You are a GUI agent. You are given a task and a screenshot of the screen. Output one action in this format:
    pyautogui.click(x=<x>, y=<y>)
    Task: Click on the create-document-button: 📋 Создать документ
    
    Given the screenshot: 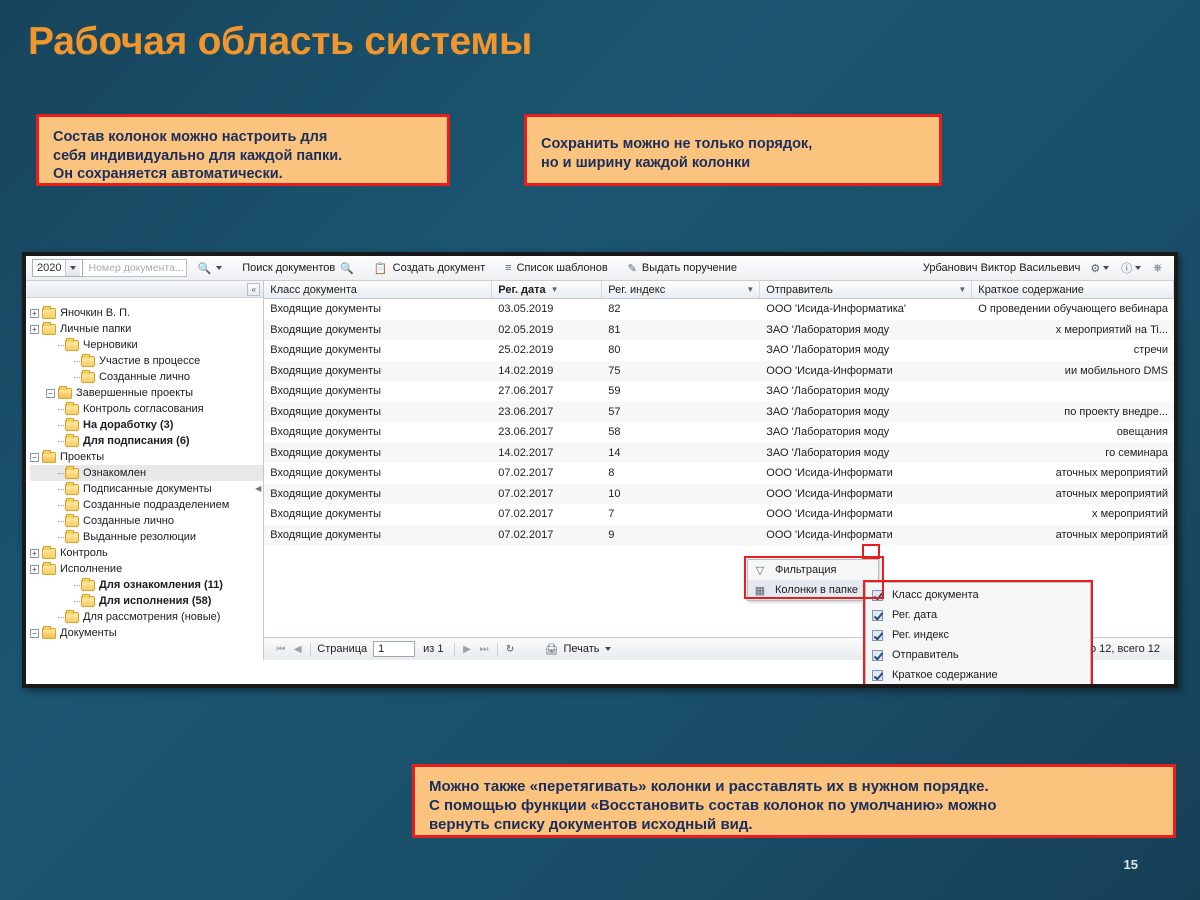 What is the action you would take?
    pyautogui.click(x=429, y=268)
    